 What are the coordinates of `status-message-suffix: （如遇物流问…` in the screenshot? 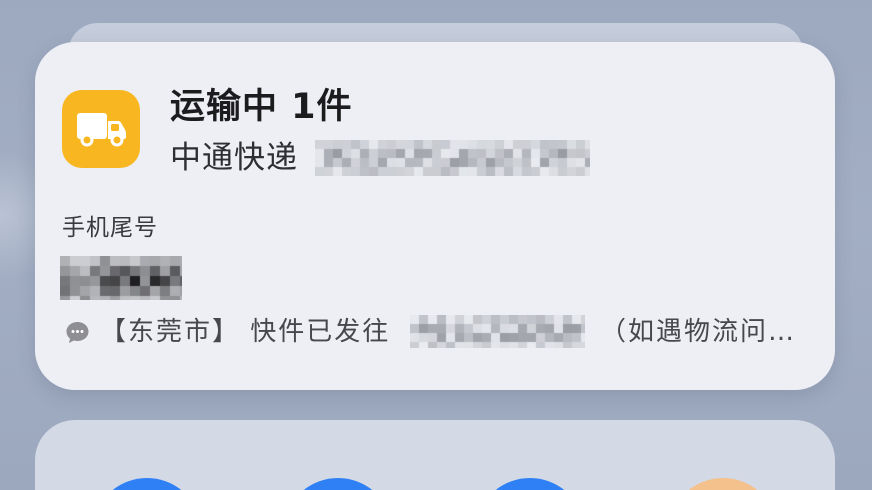 It's located at (698, 332).